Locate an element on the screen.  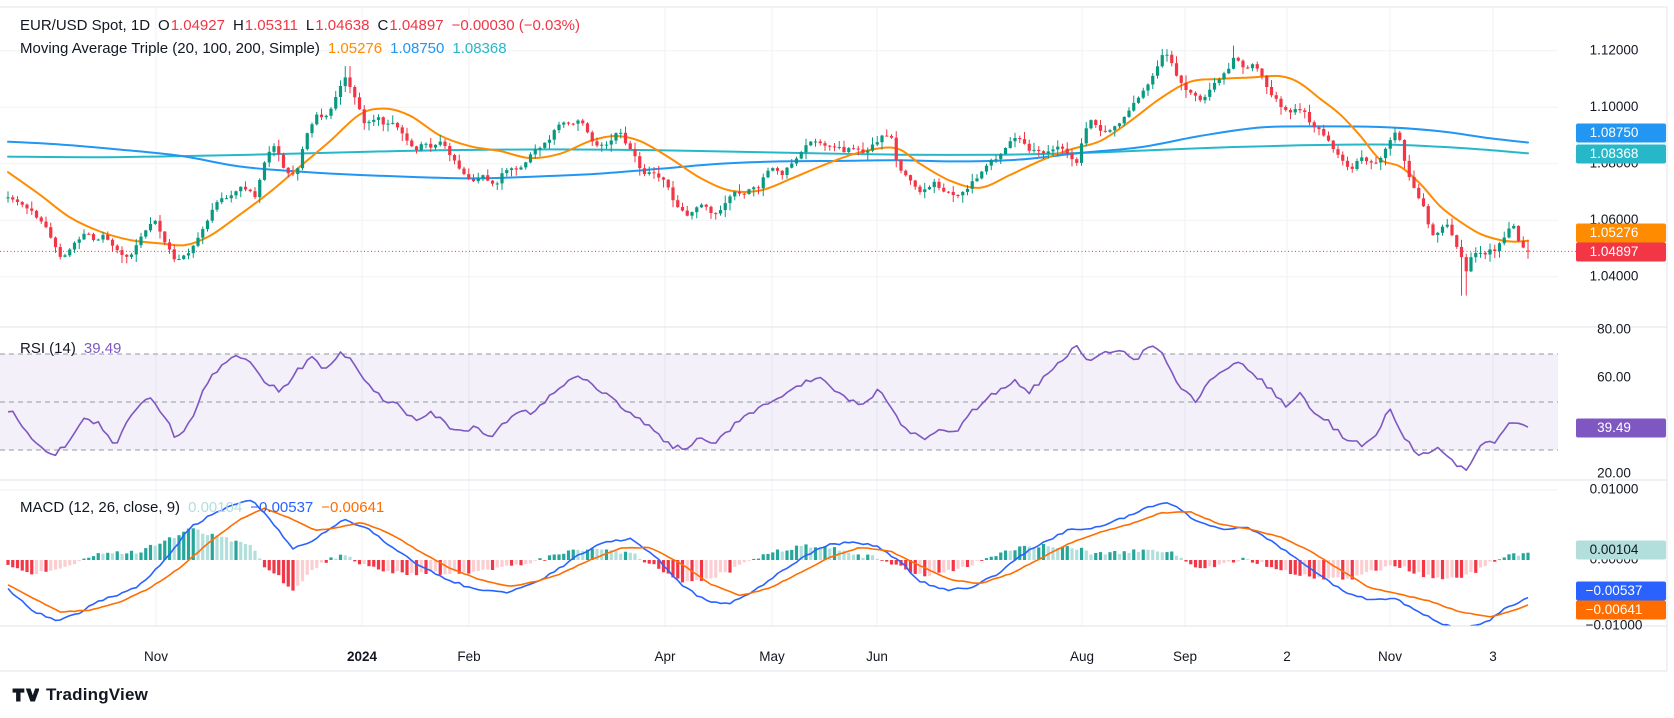
time-axis-label: 2024 is located at coordinates (362, 656).